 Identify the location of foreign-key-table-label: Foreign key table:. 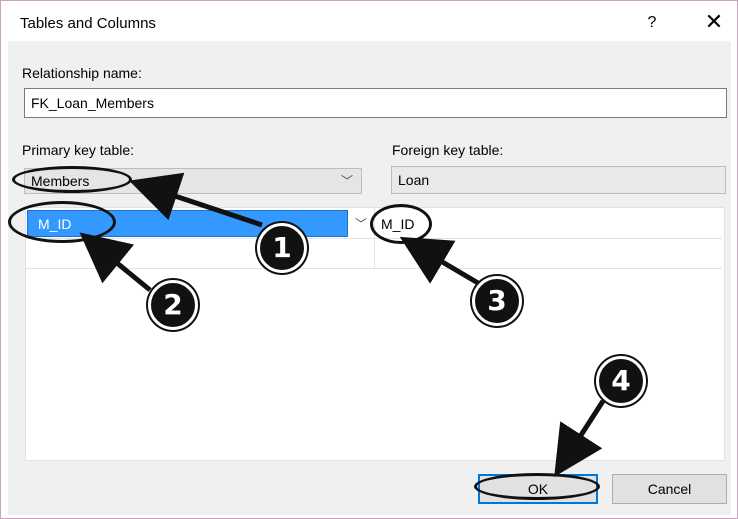
(448, 150).